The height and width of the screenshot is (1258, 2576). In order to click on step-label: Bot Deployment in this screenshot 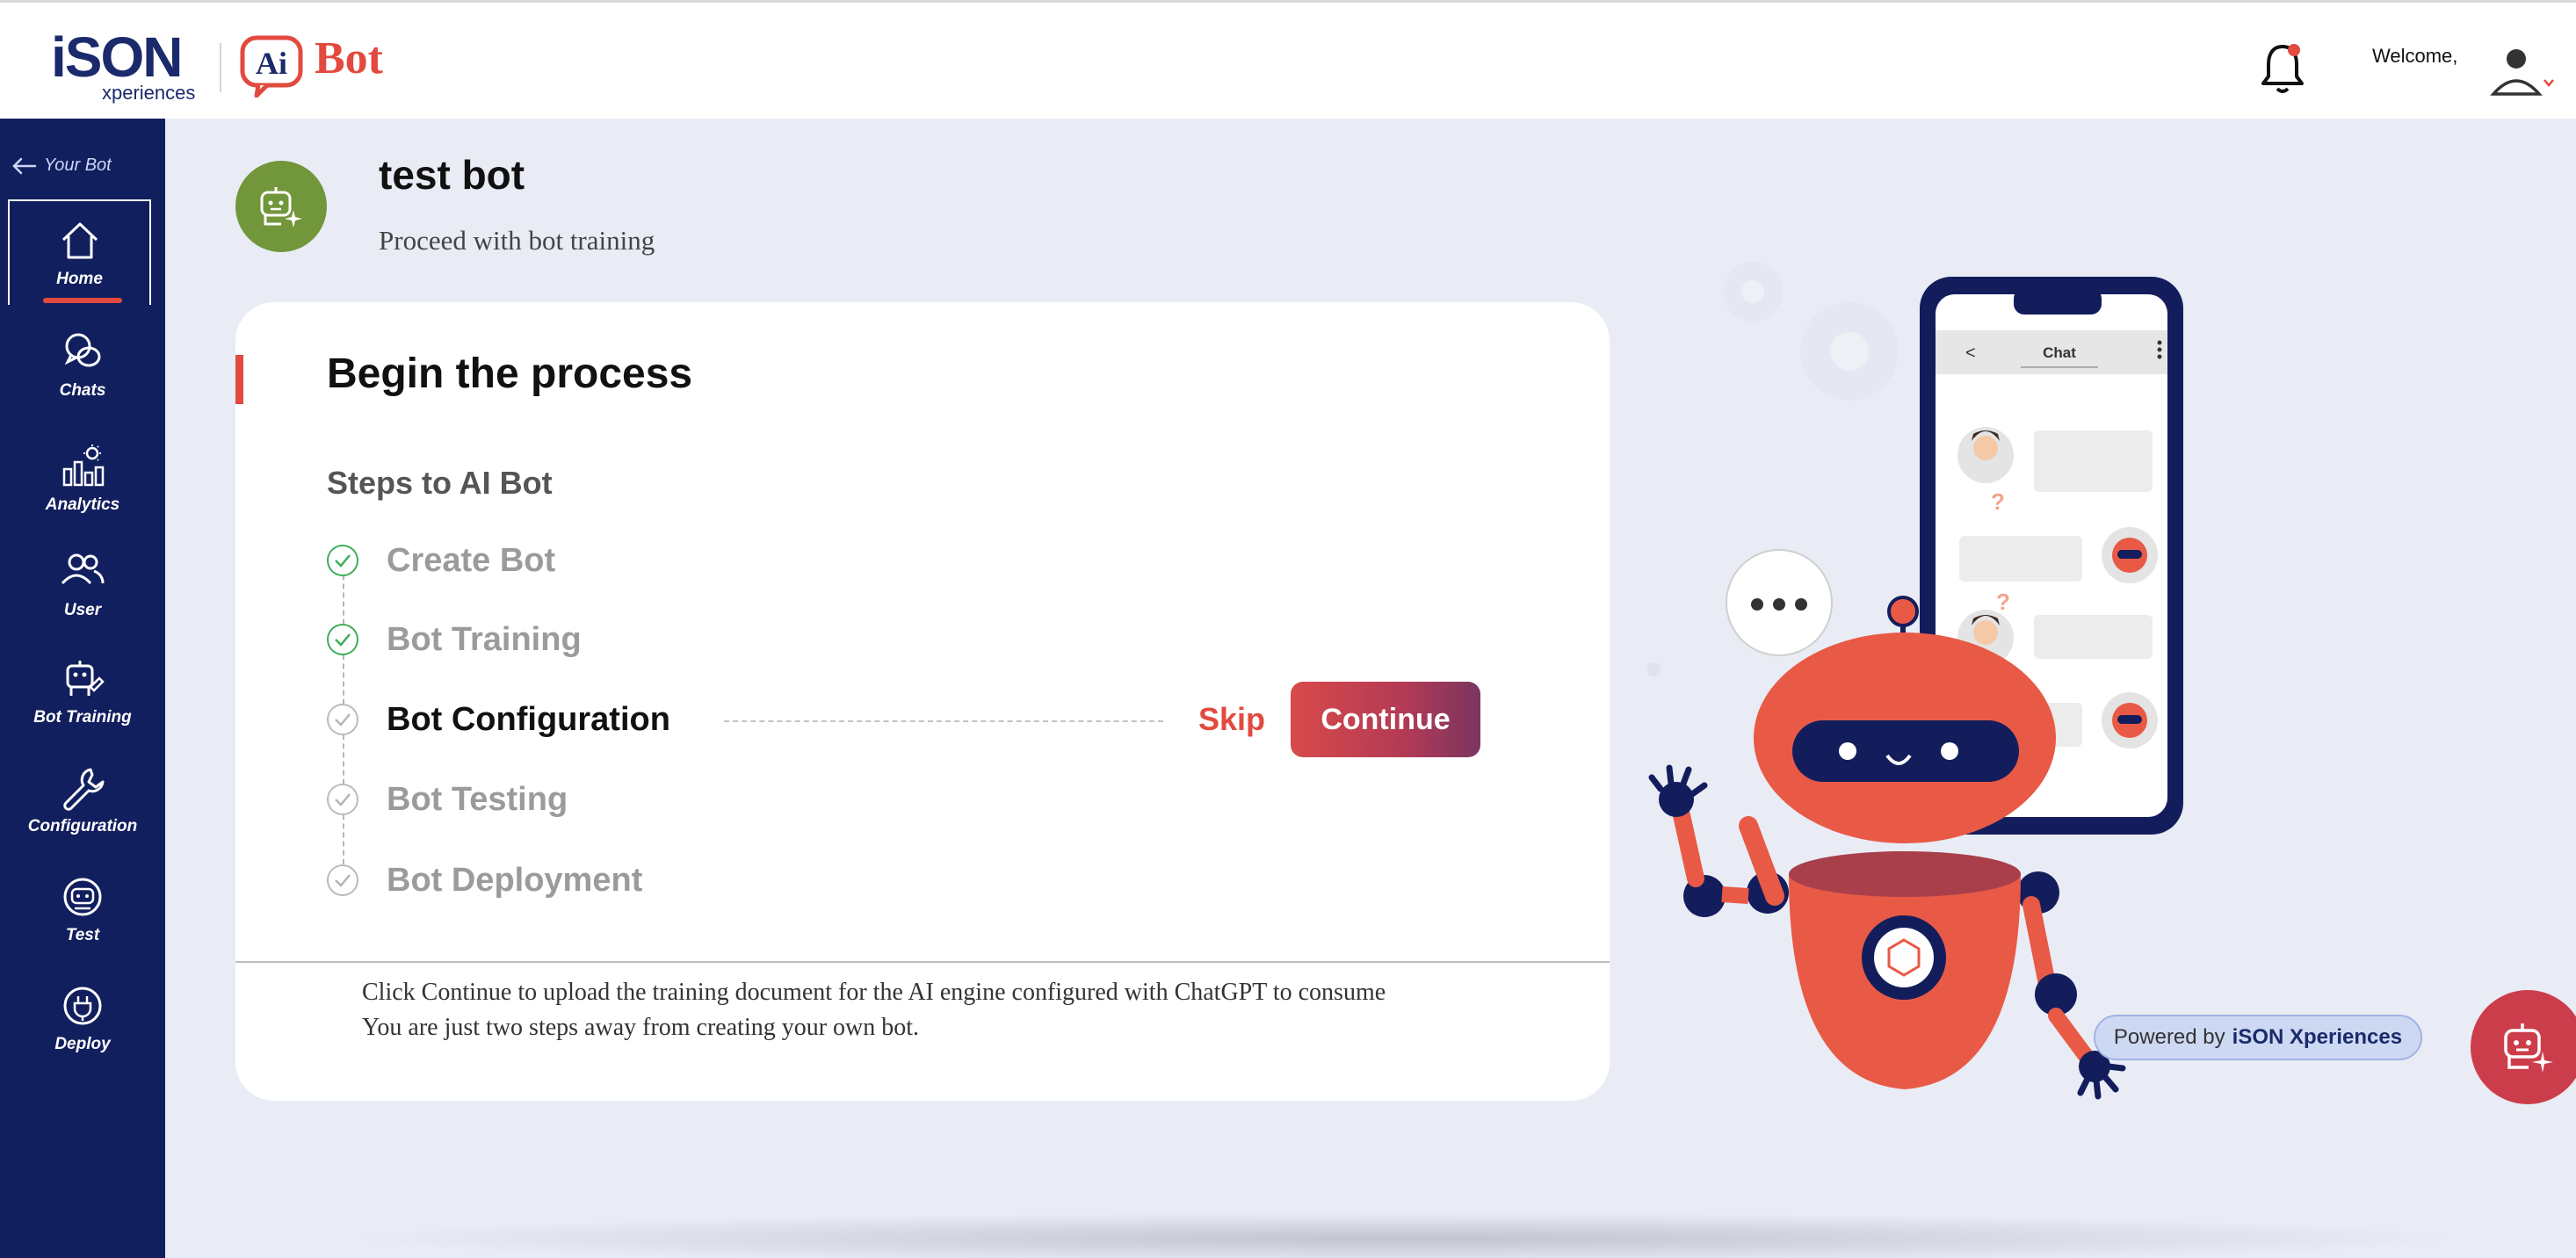, I will do `click(515, 880)`.